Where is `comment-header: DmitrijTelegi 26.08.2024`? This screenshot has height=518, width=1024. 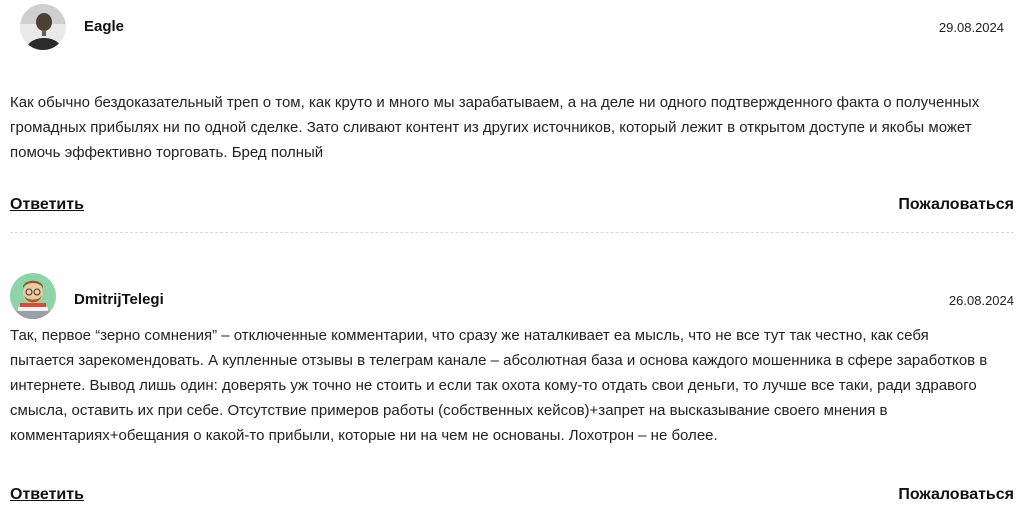 comment-header: DmitrijTelegi 26.08.2024 is located at coordinates (512, 301).